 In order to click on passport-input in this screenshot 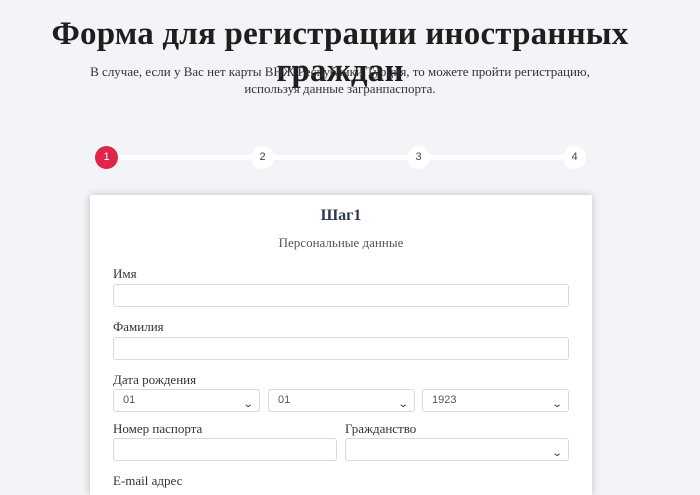, I will do `click(225, 449)`.